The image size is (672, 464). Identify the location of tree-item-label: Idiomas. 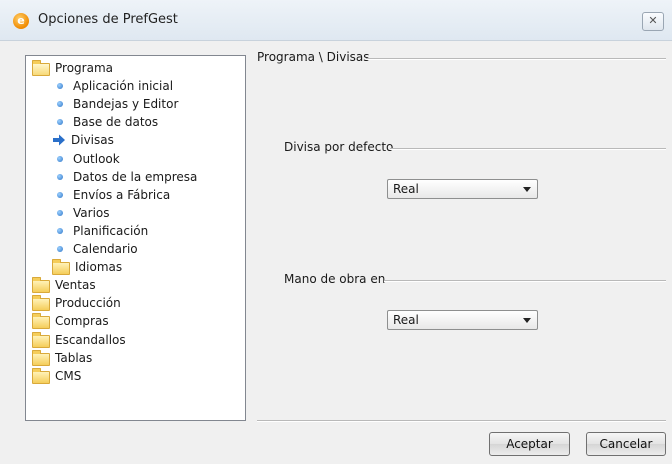
(99, 267).